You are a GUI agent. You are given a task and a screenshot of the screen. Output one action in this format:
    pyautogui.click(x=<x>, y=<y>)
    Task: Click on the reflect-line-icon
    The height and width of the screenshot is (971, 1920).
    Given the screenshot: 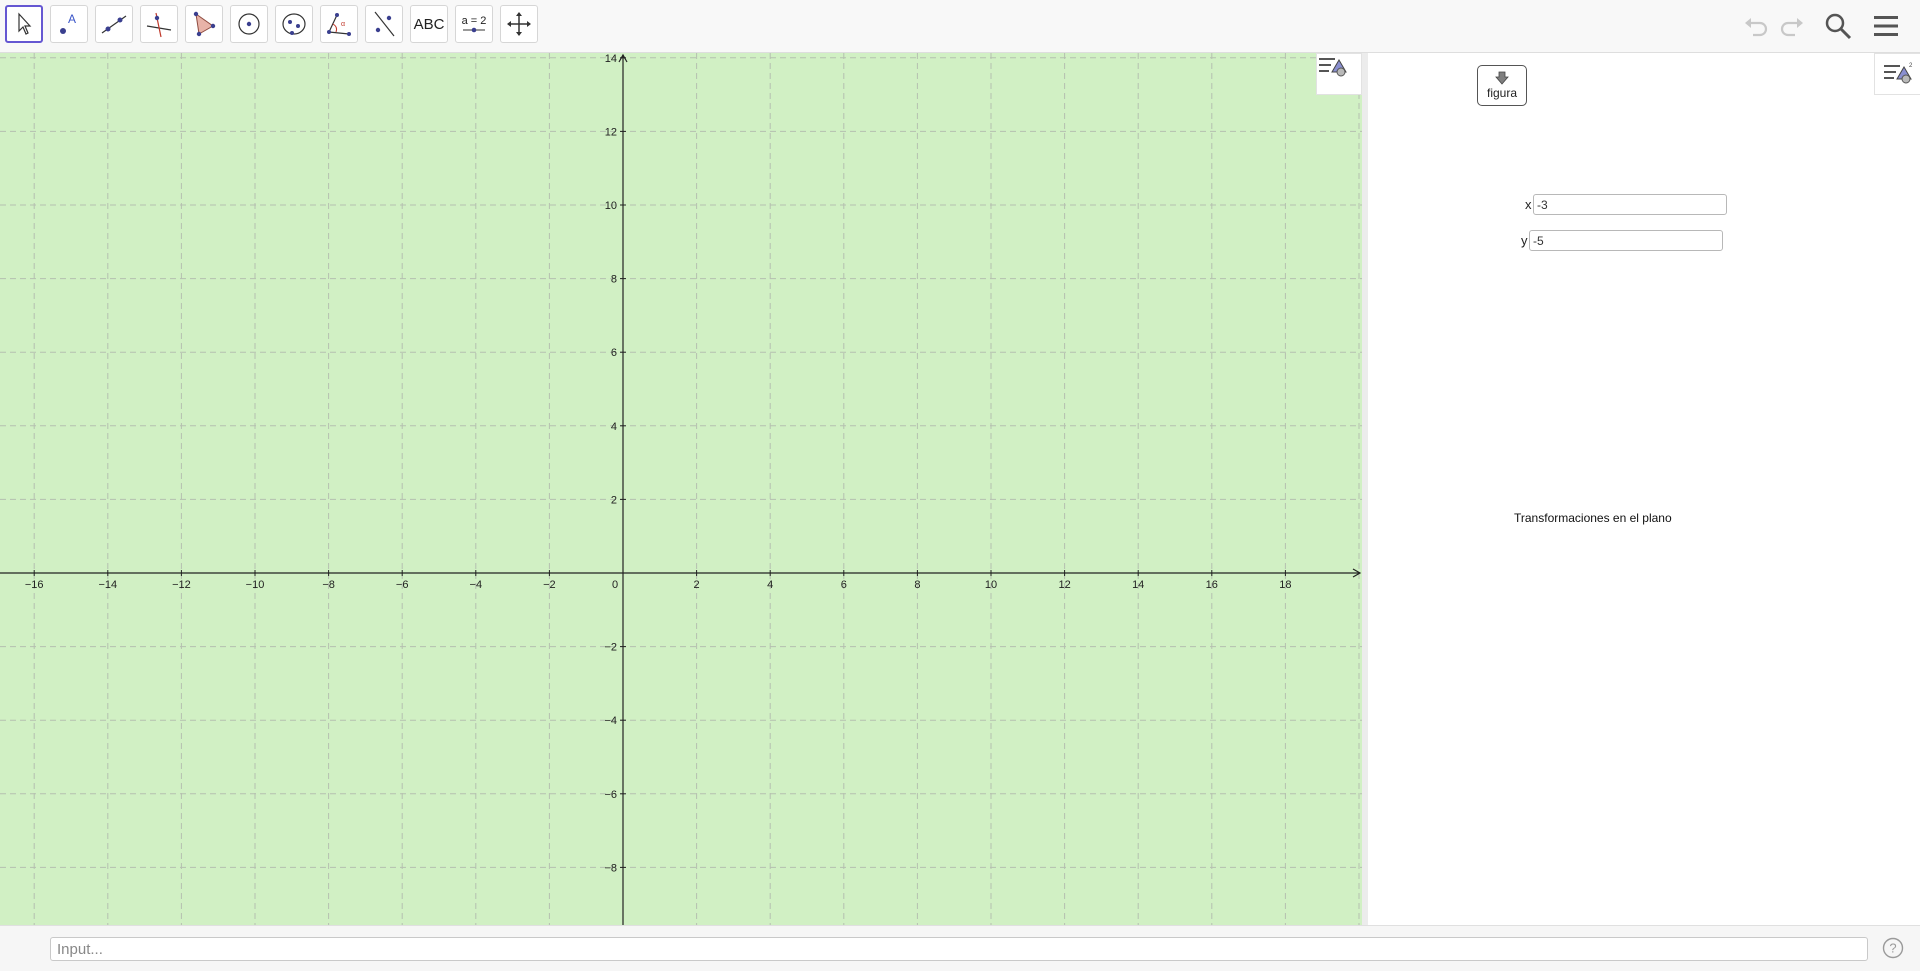 What is the action you would take?
    pyautogui.click(x=384, y=24)
    